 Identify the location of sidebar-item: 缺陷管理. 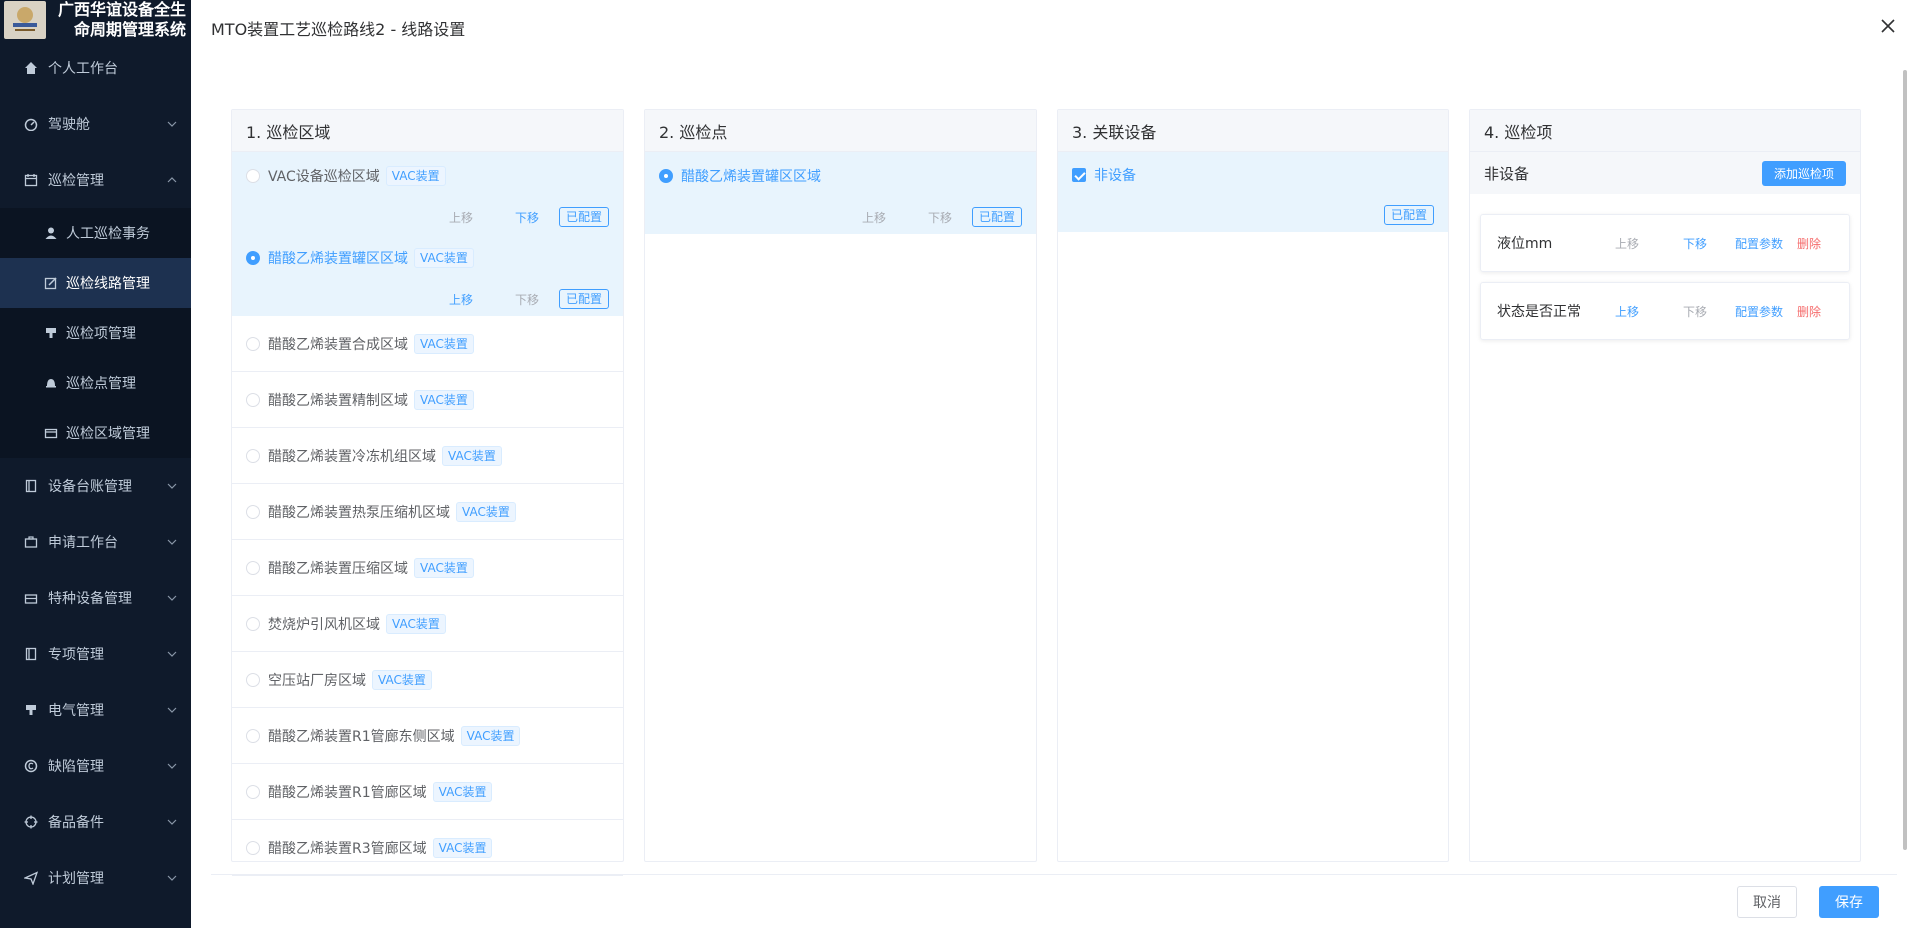
(95, 766).